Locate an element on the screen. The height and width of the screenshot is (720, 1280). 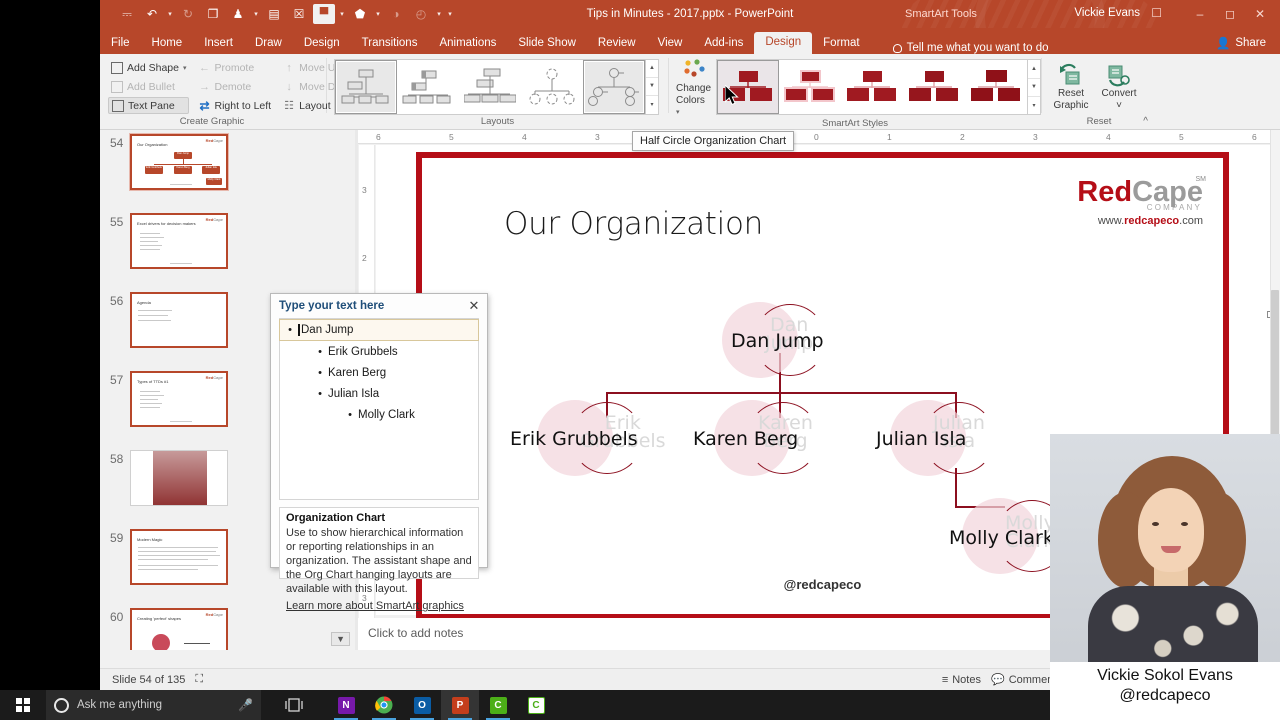
presenter-icon: ♟ is located at coordinates (238, 14).